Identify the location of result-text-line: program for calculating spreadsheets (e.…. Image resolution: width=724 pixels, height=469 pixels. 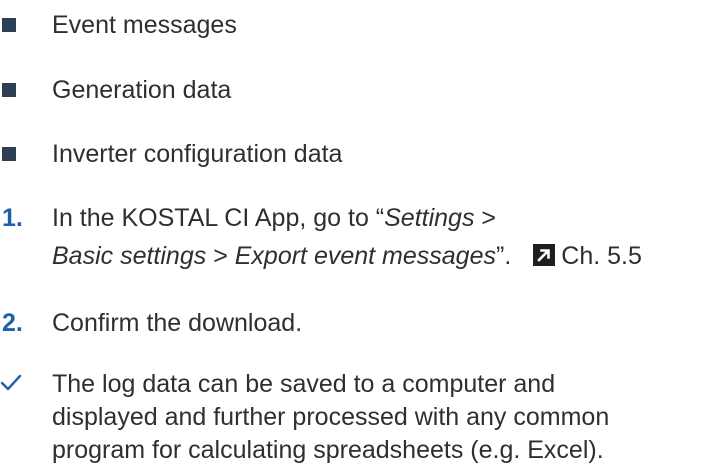
(328, 450).